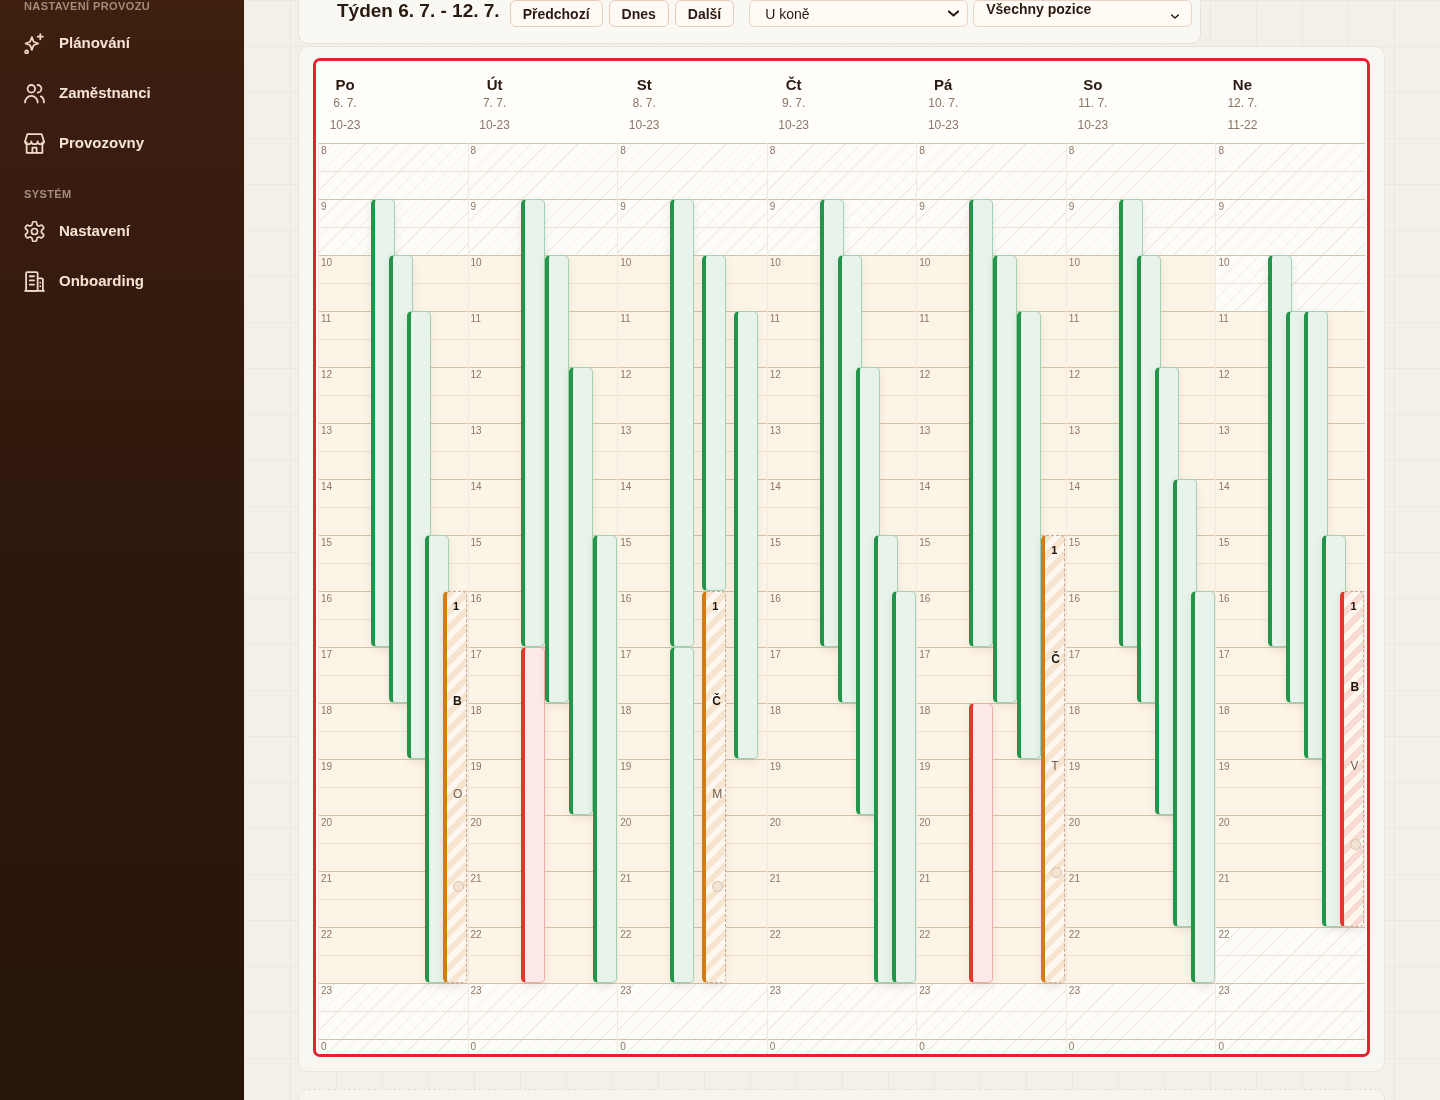 This screenshot has height=1100, width=1440. What do you see at coordinates (77, 231) in the screenshot?
I see `nav-item: Nastavení` at bounding box center [77, 231].